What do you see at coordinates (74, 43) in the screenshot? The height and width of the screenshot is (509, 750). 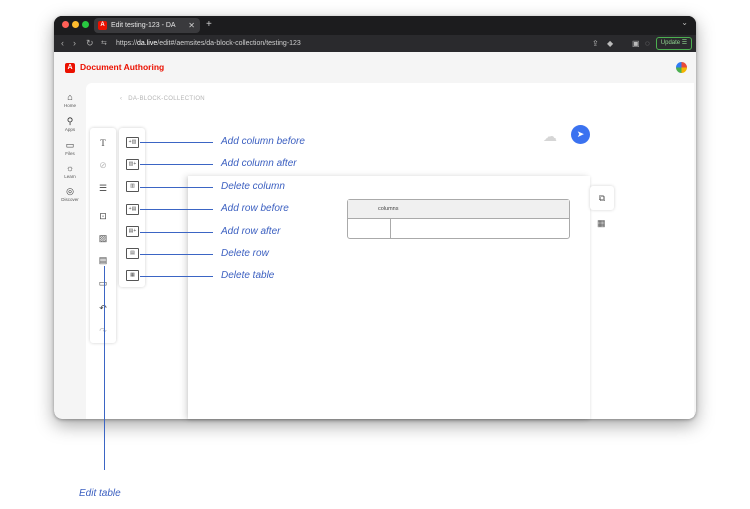 I see `forward-icon: ›` at bounding box center [74, 43].